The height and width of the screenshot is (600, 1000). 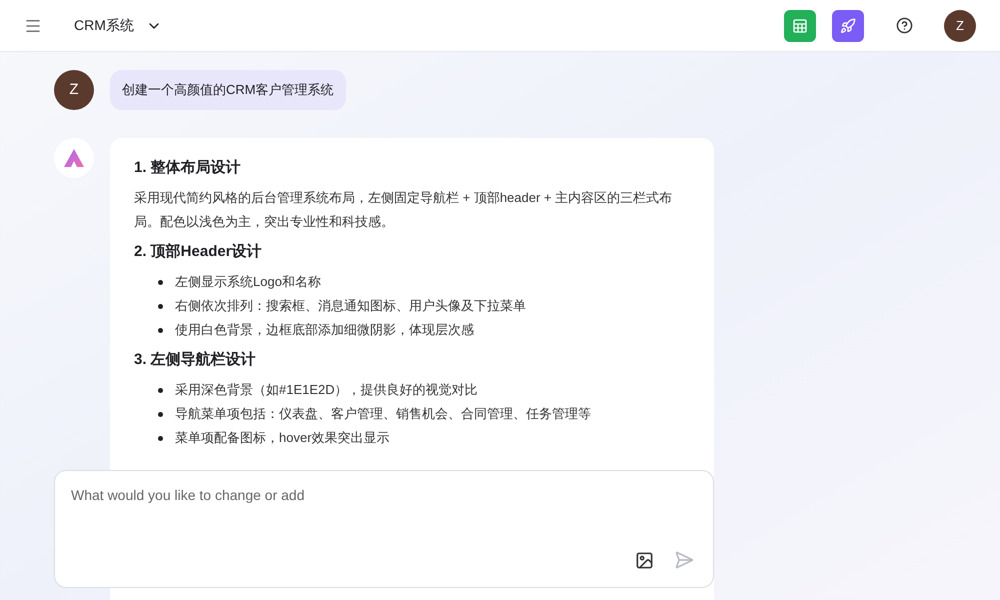 I want to click on list-item: 使用白色背景，边框底部添加细微阴影，体现层次感, so click(x=324, y=330).